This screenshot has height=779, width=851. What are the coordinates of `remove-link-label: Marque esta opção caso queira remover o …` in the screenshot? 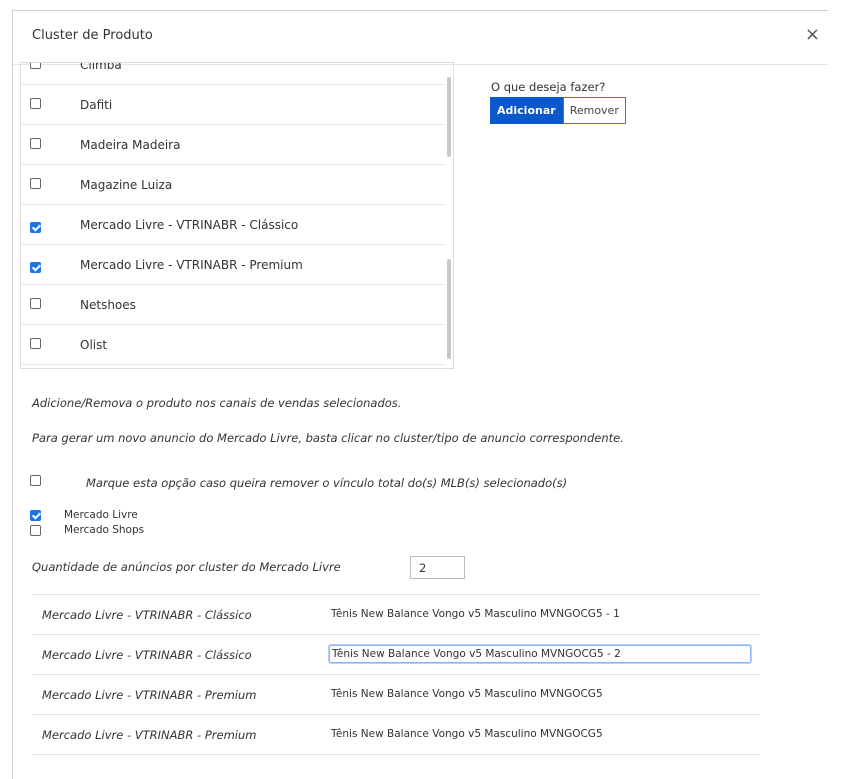 It's located at (327, 483).